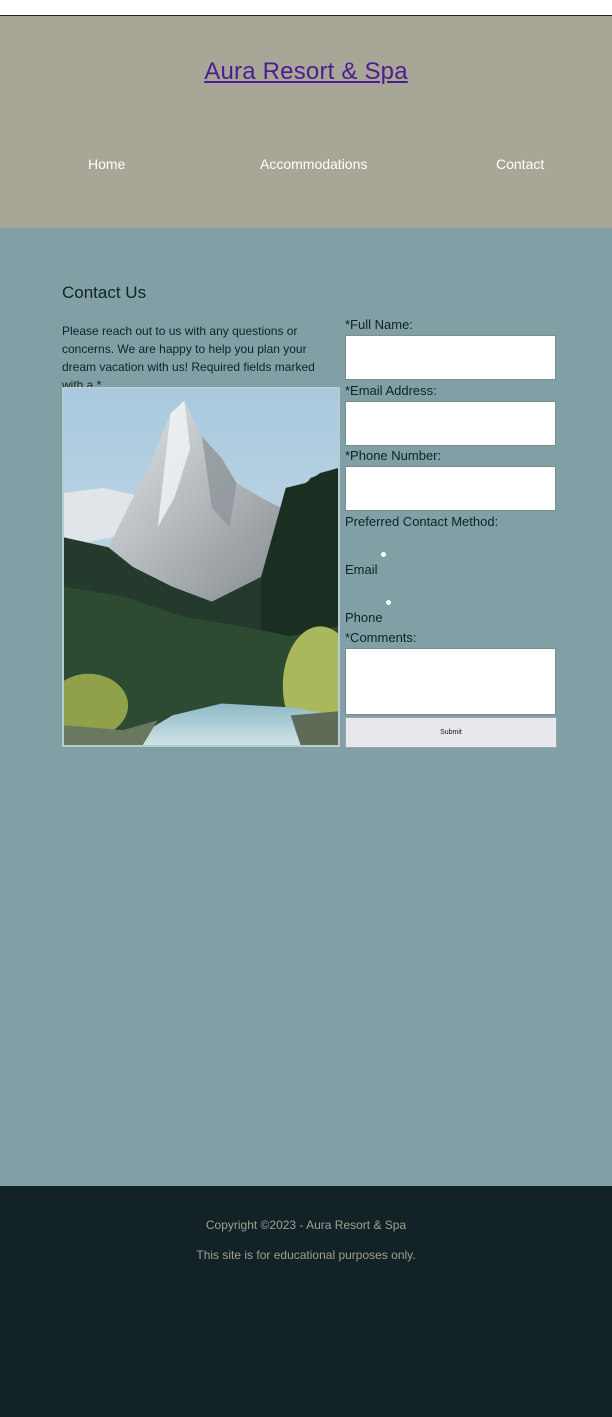 This screenshot has width=612, height=1417. What do you see at coordinates (201, 567) in the screenshot?
I see `mountain-photo` at bounding box center [201, 567].